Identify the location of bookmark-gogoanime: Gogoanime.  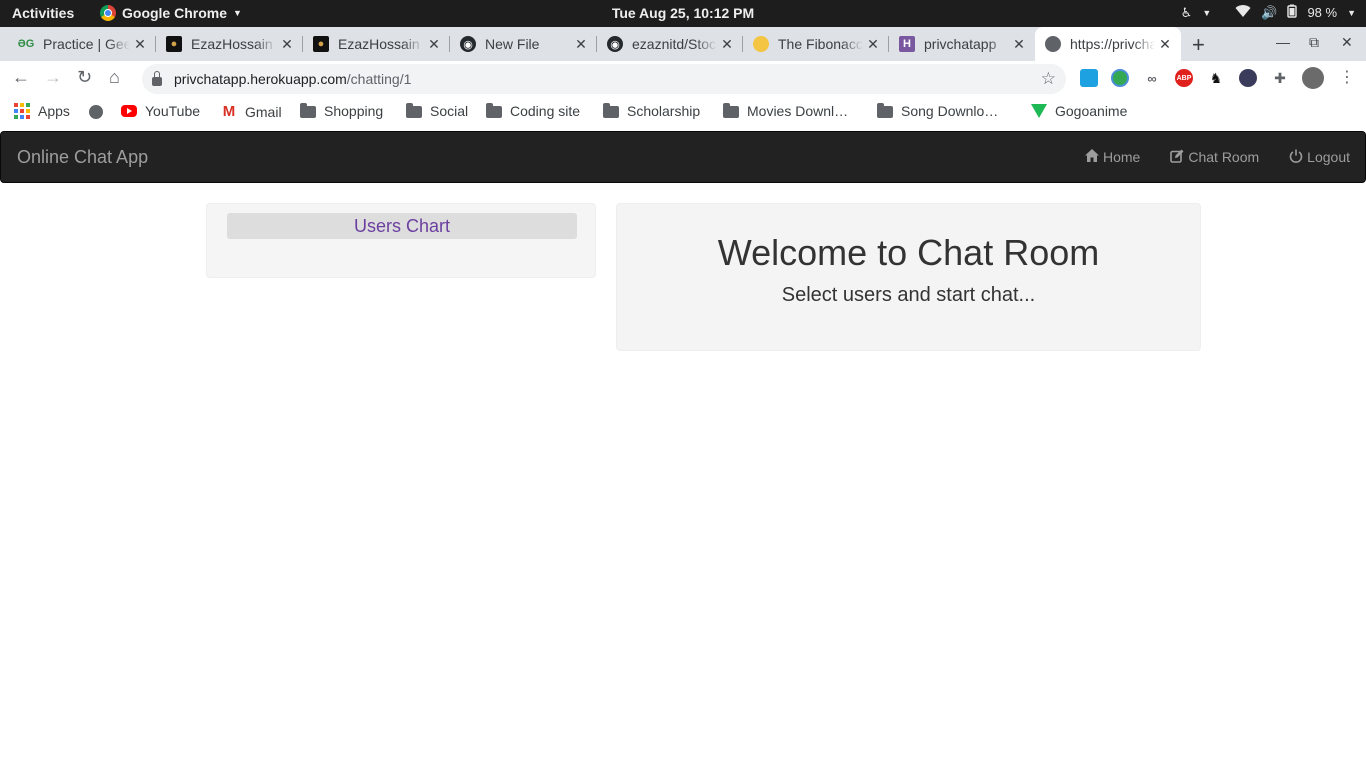
(1079, 111).